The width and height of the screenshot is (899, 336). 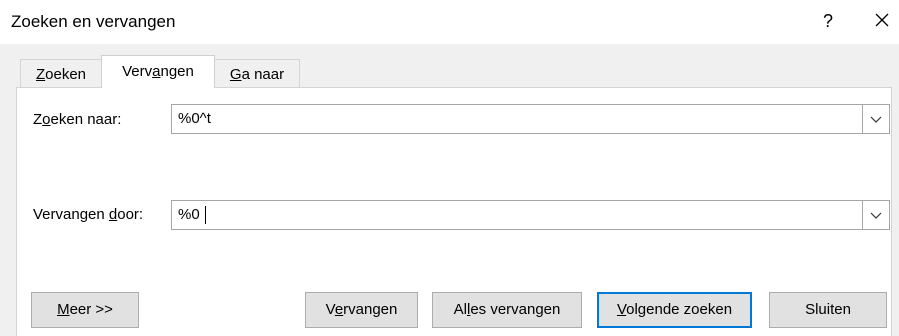 What do you see at coordinates (330, 309) in the screenshot?
I see `replace-button-pre: V` at bounding box center [330, 309].